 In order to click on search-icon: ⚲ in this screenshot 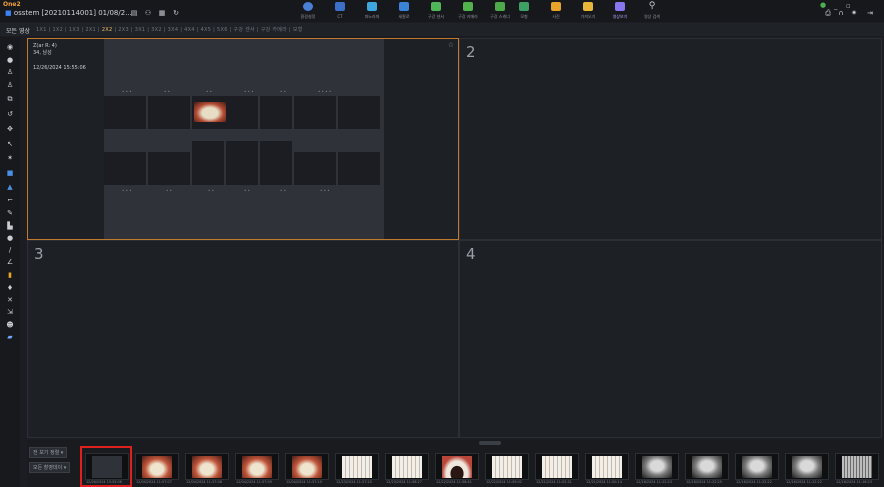, I will do `click(652, 6)`.